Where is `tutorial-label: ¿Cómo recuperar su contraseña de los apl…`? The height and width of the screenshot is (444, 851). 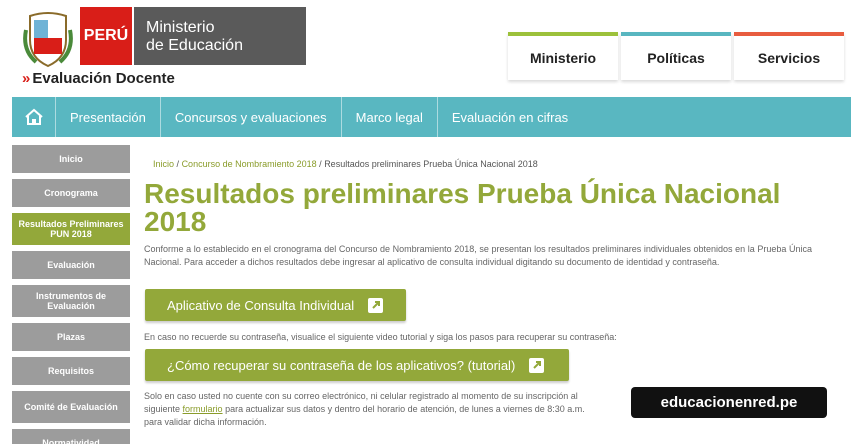
tutorial-label: ¿Cómo recuperar su contraseña de los apl… is located at coordinates (341, 365).